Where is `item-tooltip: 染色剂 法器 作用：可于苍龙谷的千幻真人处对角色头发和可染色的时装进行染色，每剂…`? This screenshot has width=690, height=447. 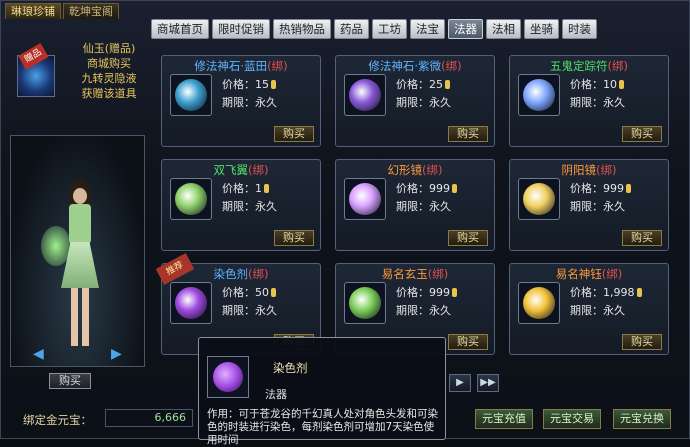
item-tooltip: 染色剂 法器 作用：可于苍龙谷的千幻真人处对角色头发和可染色的时装进行染色，每剂… is located at coordinates (322, 391).